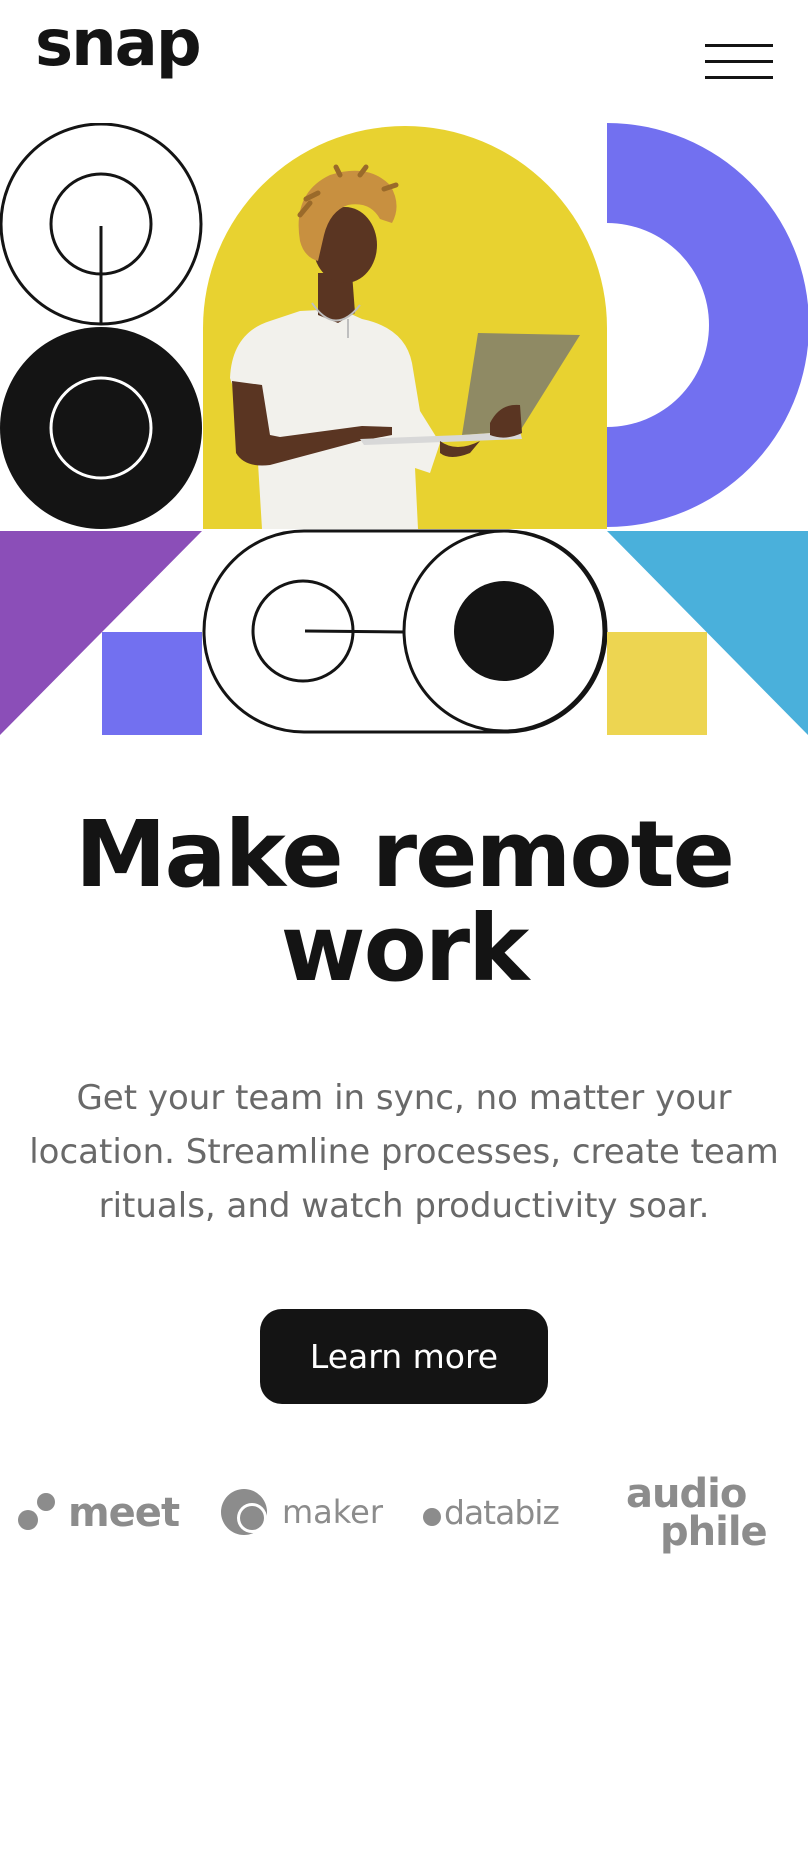 This screenshot has width=808, height=1852. Describe the element at coordinates (432, 1517) in the screenshot. I see `databiz-dot-icon` at that location.